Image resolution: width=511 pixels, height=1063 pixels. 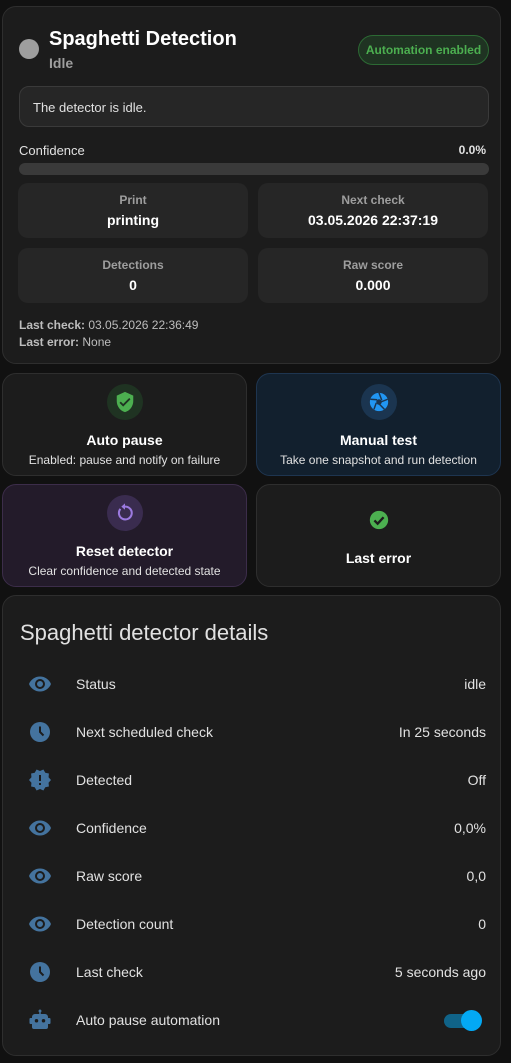 I want to click on last-error-meta: Last error: None, so click(x=65, y=342).